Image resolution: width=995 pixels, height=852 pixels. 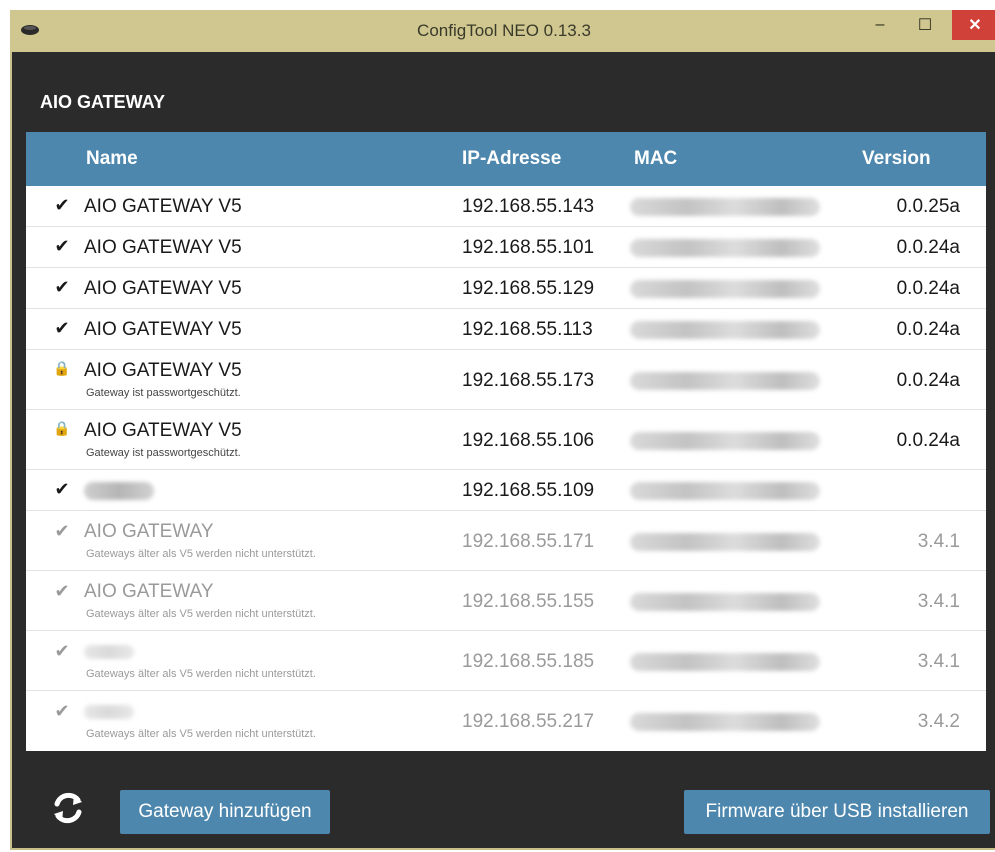 I want to click on table-row: ✔ 192.168.55.109, so click(x=506, y=490).